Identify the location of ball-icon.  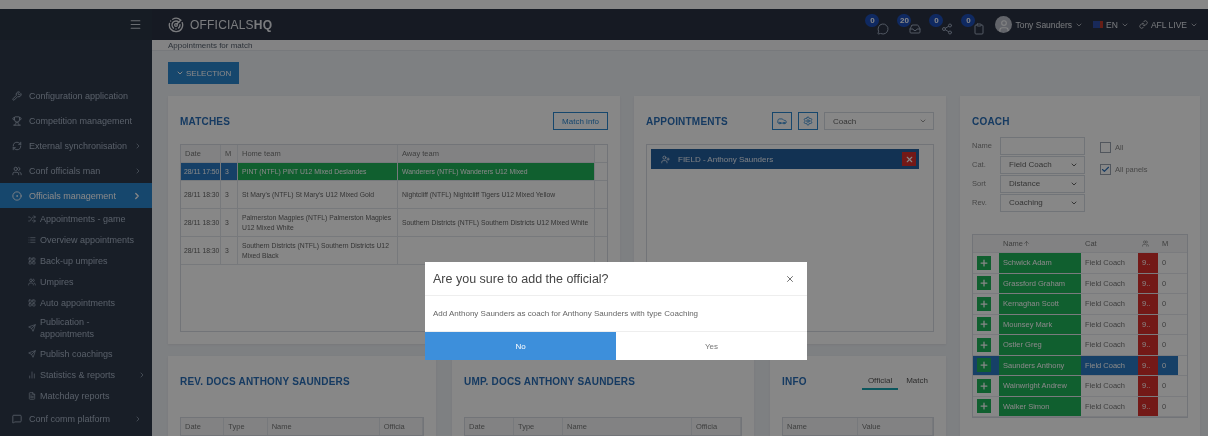
(17, 195).